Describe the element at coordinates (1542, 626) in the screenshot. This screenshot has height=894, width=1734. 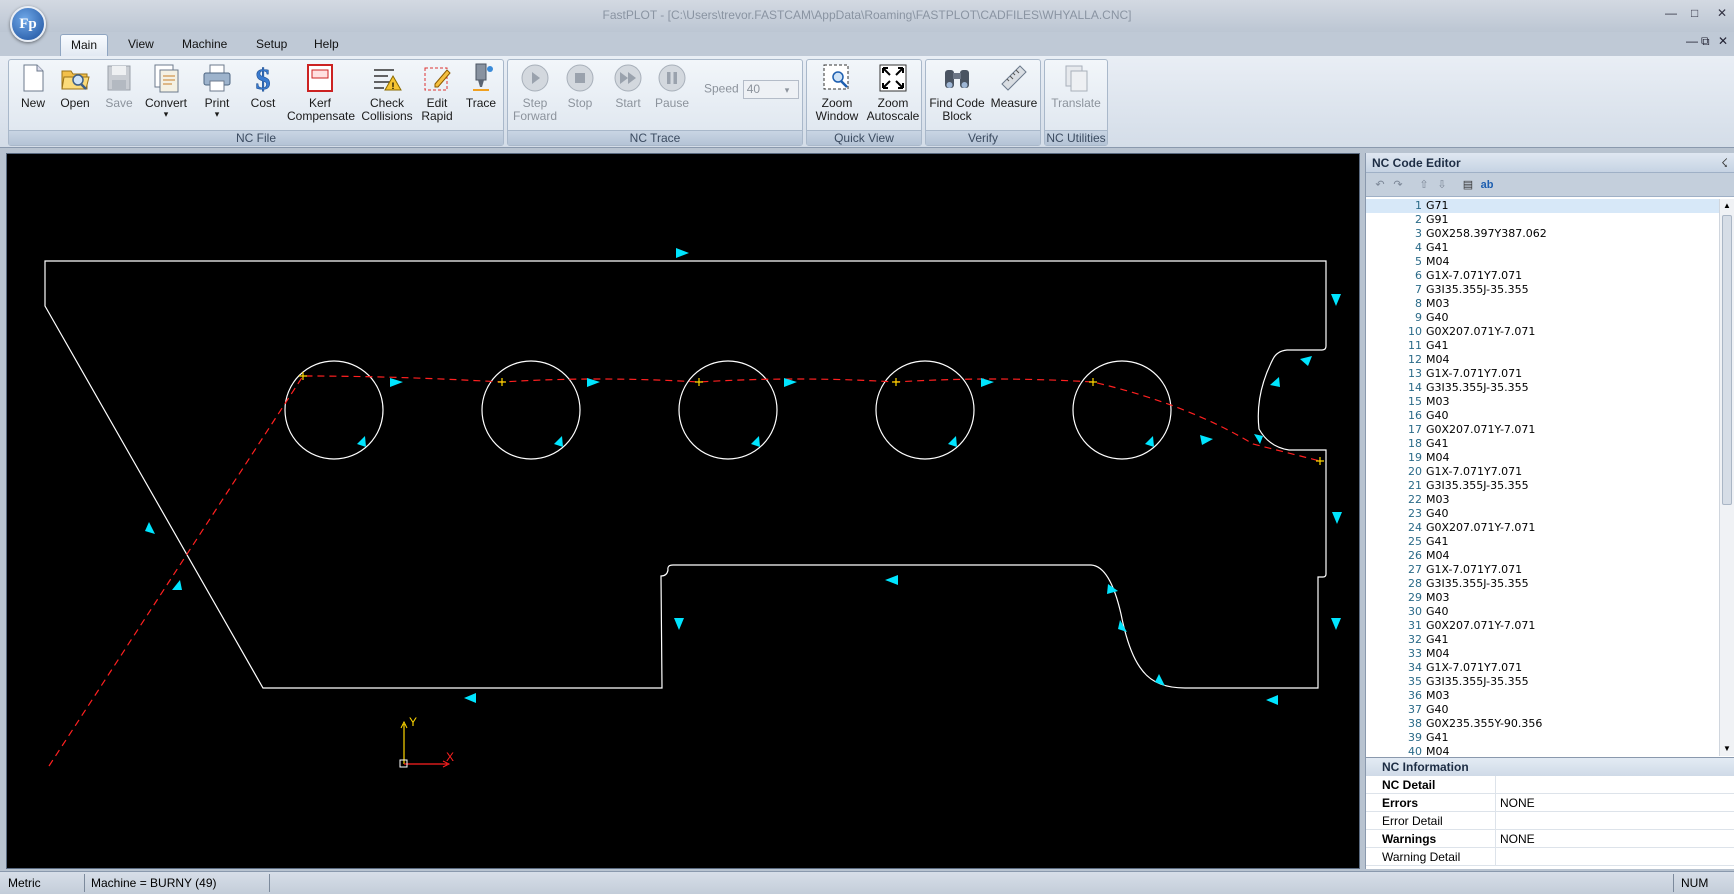
I see `code-line: 31 G0X207.071Y-7.071` at that location.